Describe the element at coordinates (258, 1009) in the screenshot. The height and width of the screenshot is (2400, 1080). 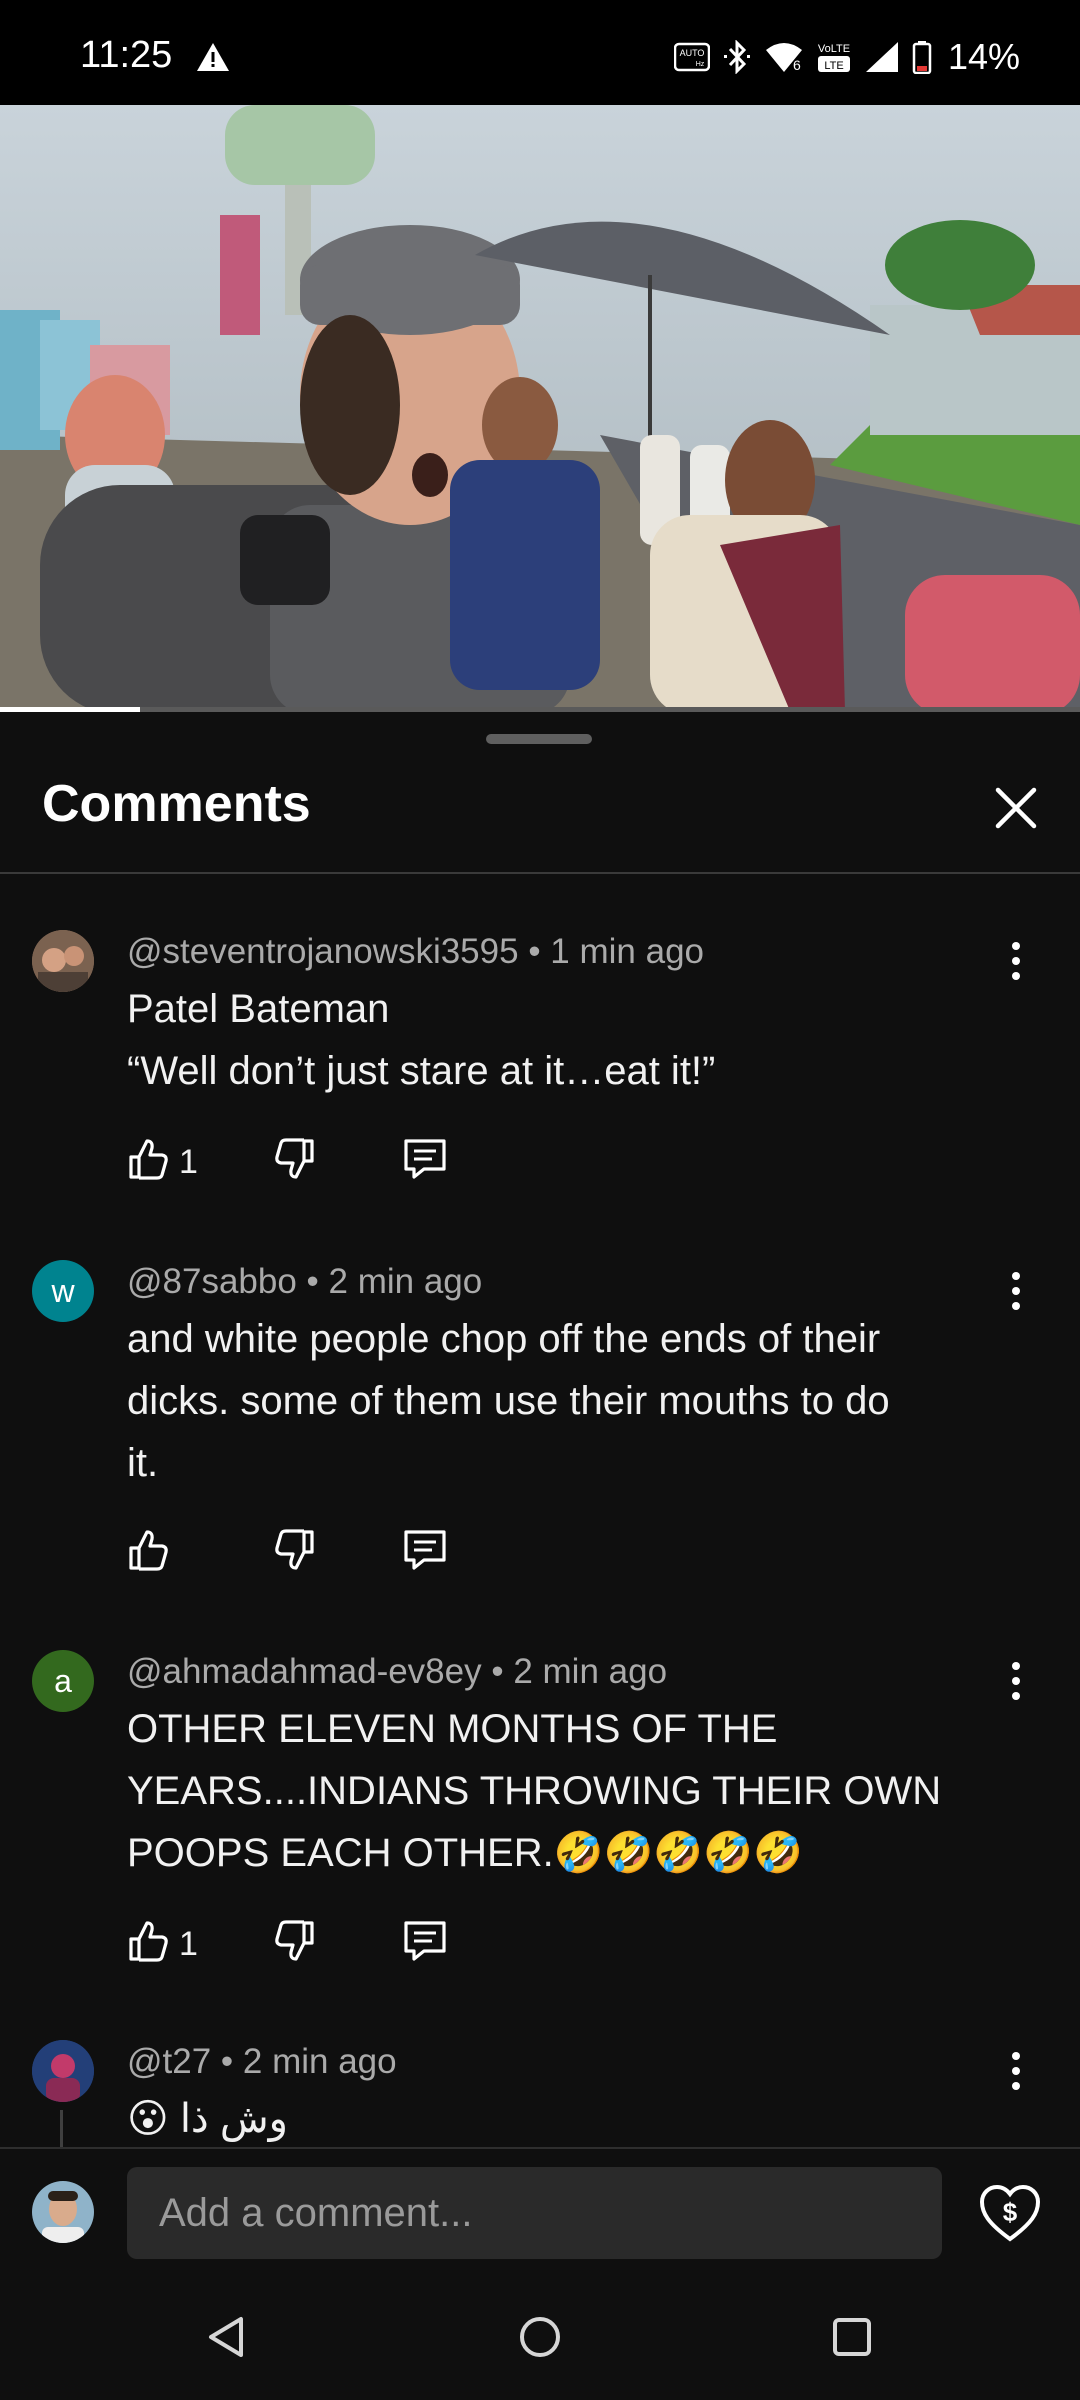
I see `comment-line: Patel Bateman` at that location.